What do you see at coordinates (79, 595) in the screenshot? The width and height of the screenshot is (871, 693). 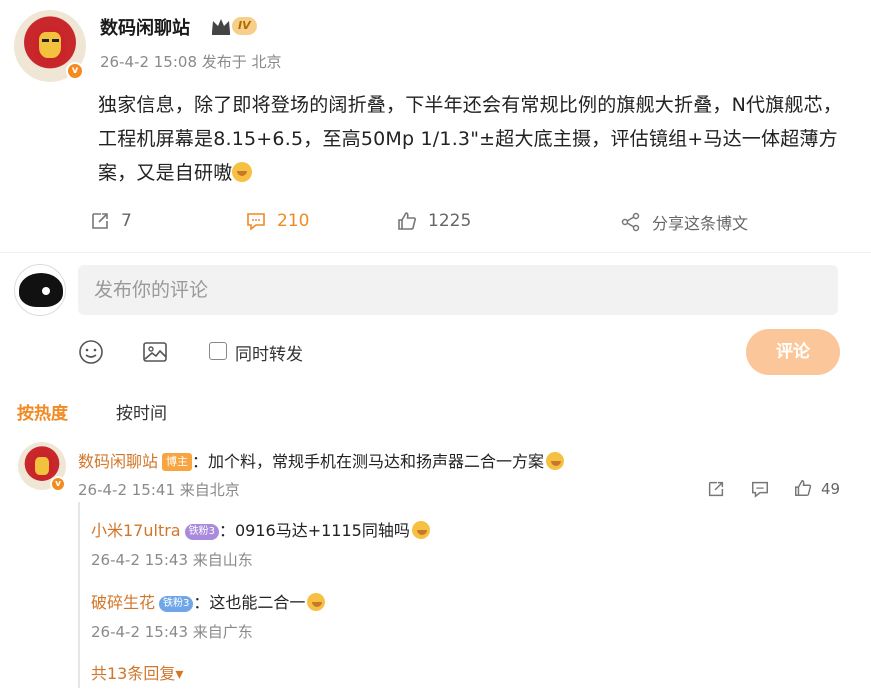 I see `reply-thread-line` at bounding box center [79, 595].